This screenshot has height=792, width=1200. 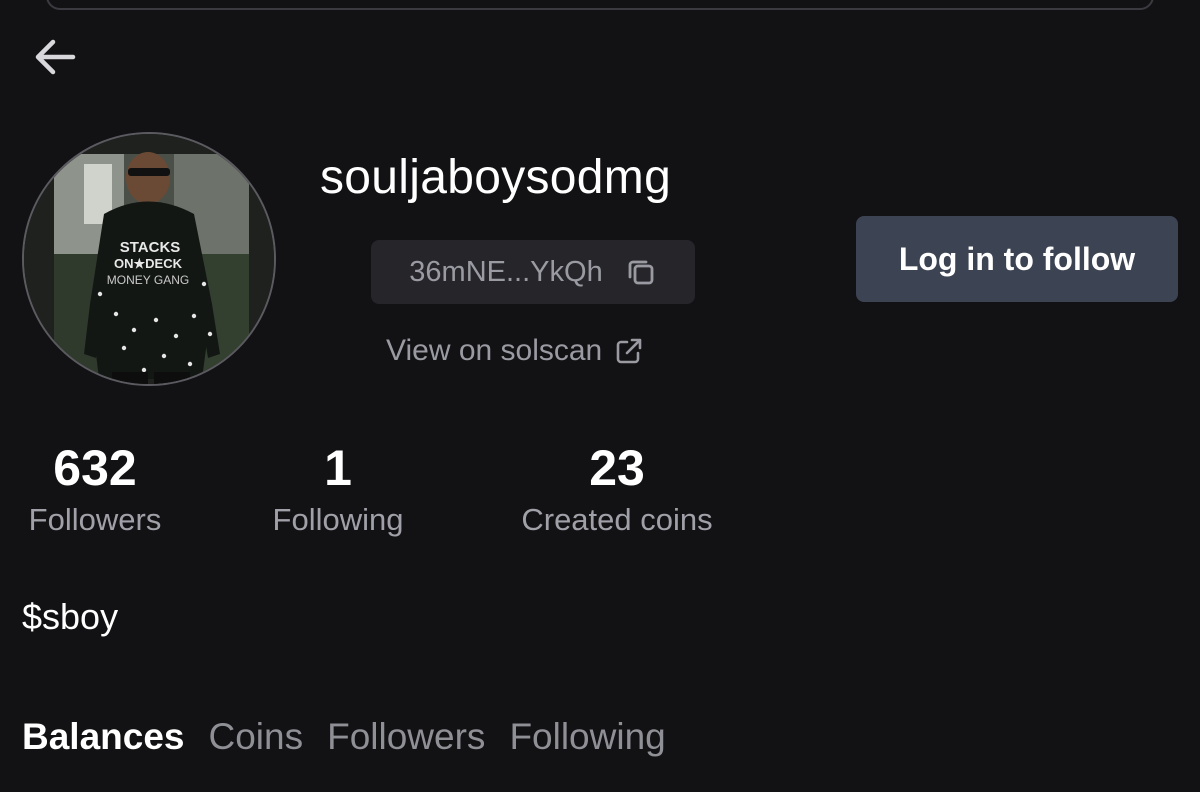 I want to click on tab-followers: Followers, so click(x=406, y=737).